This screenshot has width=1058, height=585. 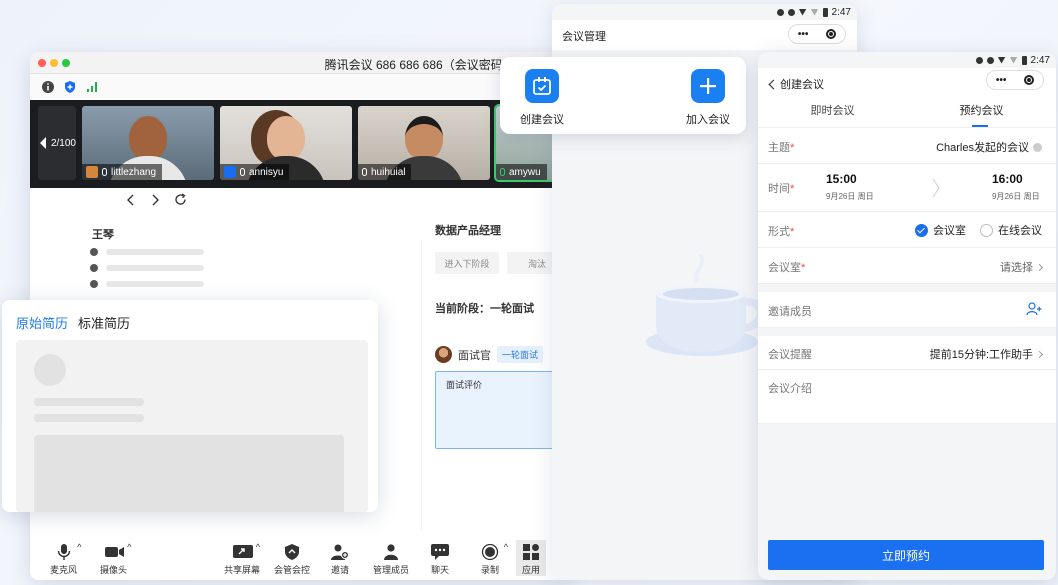 I want to click on room-select: 请选择, so click(x=1022, y=267).